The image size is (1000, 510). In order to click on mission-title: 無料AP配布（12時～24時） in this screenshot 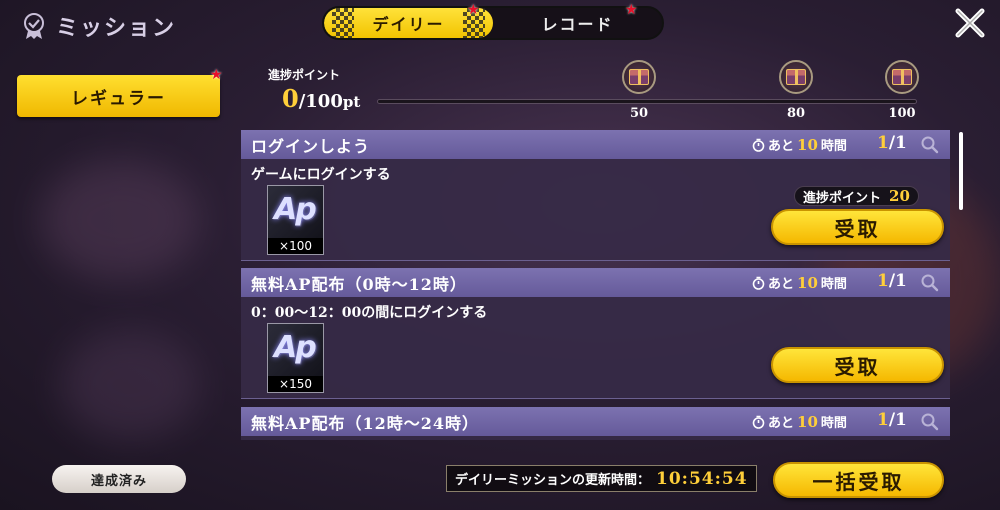, I will do `click(365, 423)`.